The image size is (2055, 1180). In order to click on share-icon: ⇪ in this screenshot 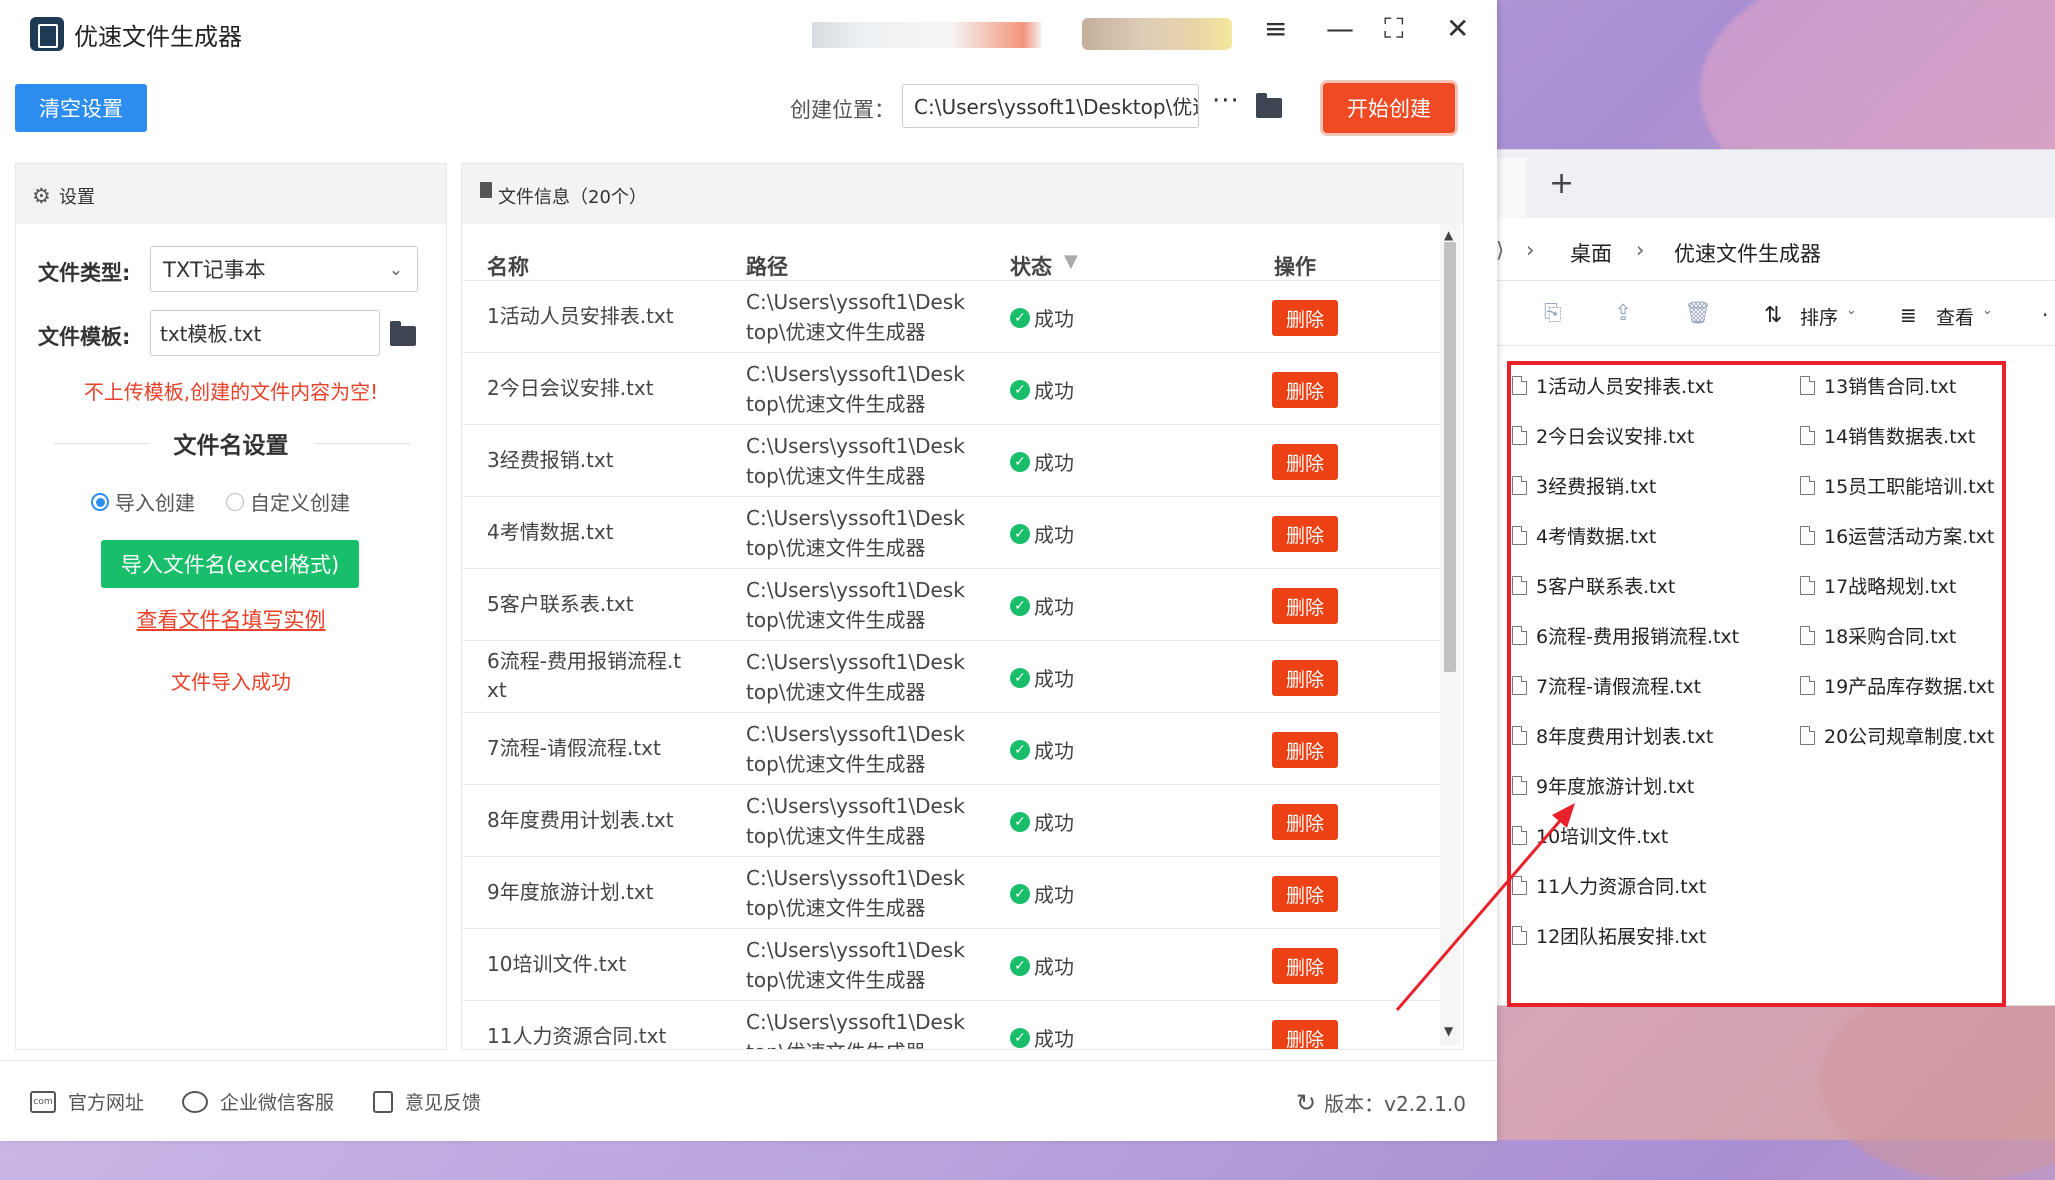, I will do `click(1623, 313)`.